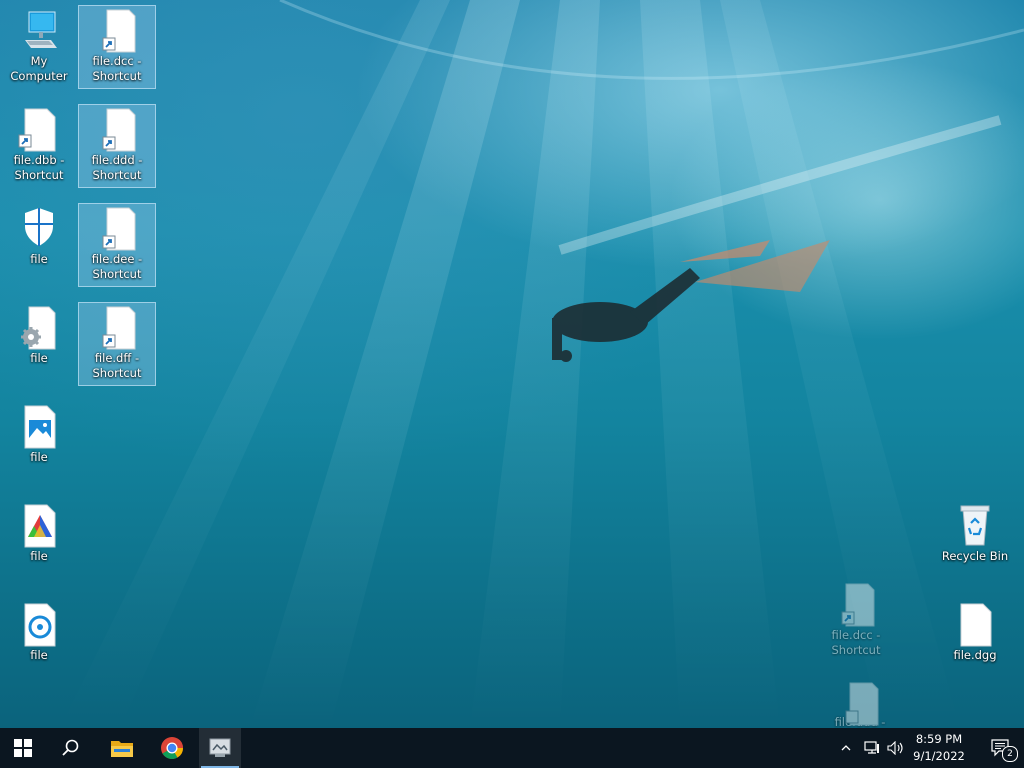 The width and height of the screenshot is (1024, 768). I want to click on icon-label: file.dbb - Shortcut, so click(39, 167).